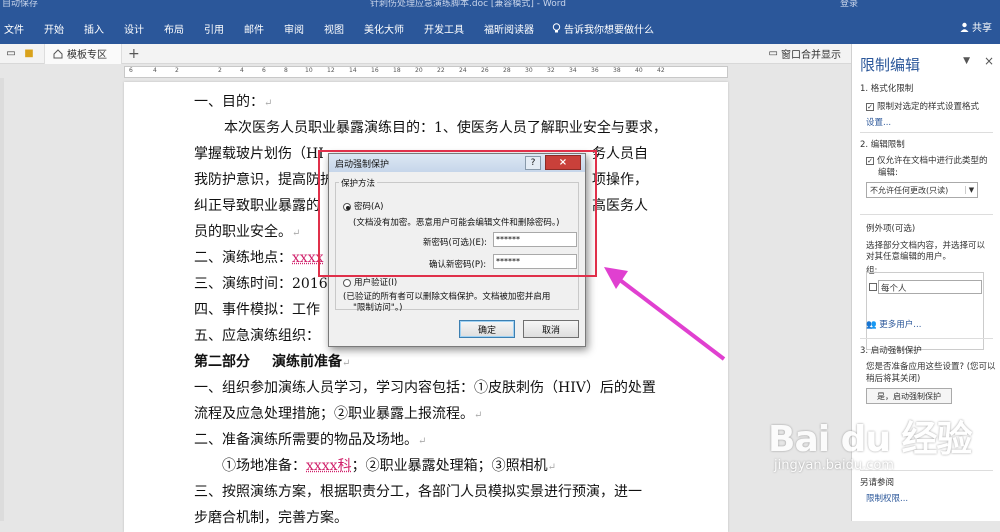  I want to click on ruler-tick: 30, so click(529, 70).